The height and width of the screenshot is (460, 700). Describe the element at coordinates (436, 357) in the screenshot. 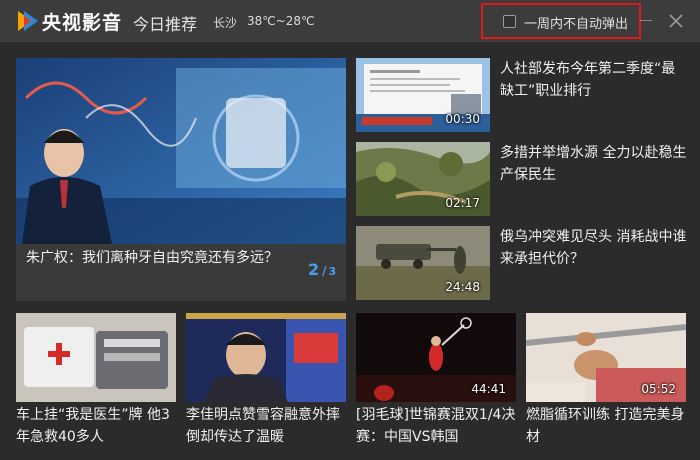

I see `bottom-thumbnail: 44:41` at that location.